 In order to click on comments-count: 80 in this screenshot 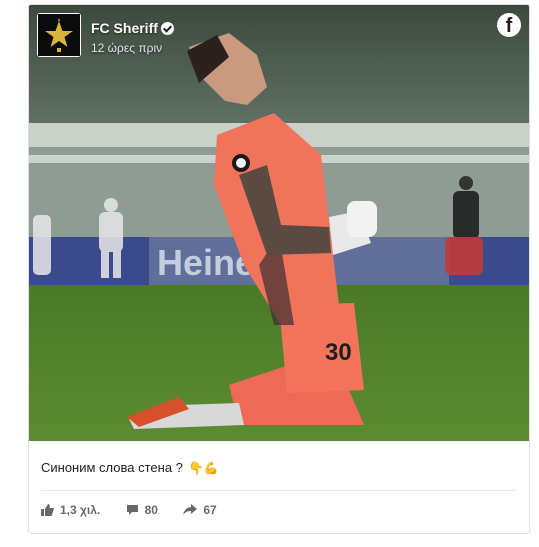, I will do `click(151, 510)`.